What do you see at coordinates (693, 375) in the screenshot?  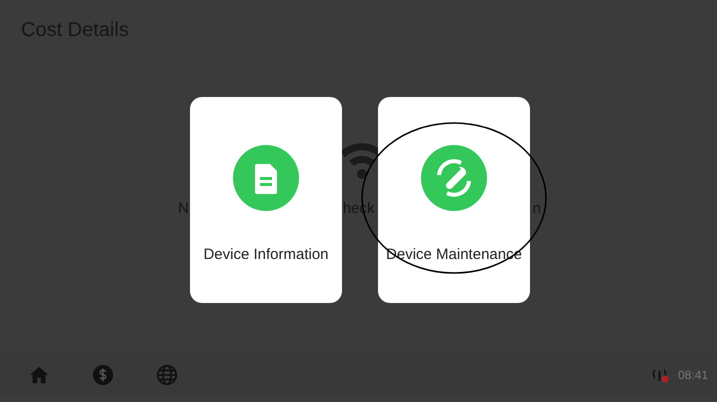 I see `clock-time: 08:41` at bounding box center [693, 375].